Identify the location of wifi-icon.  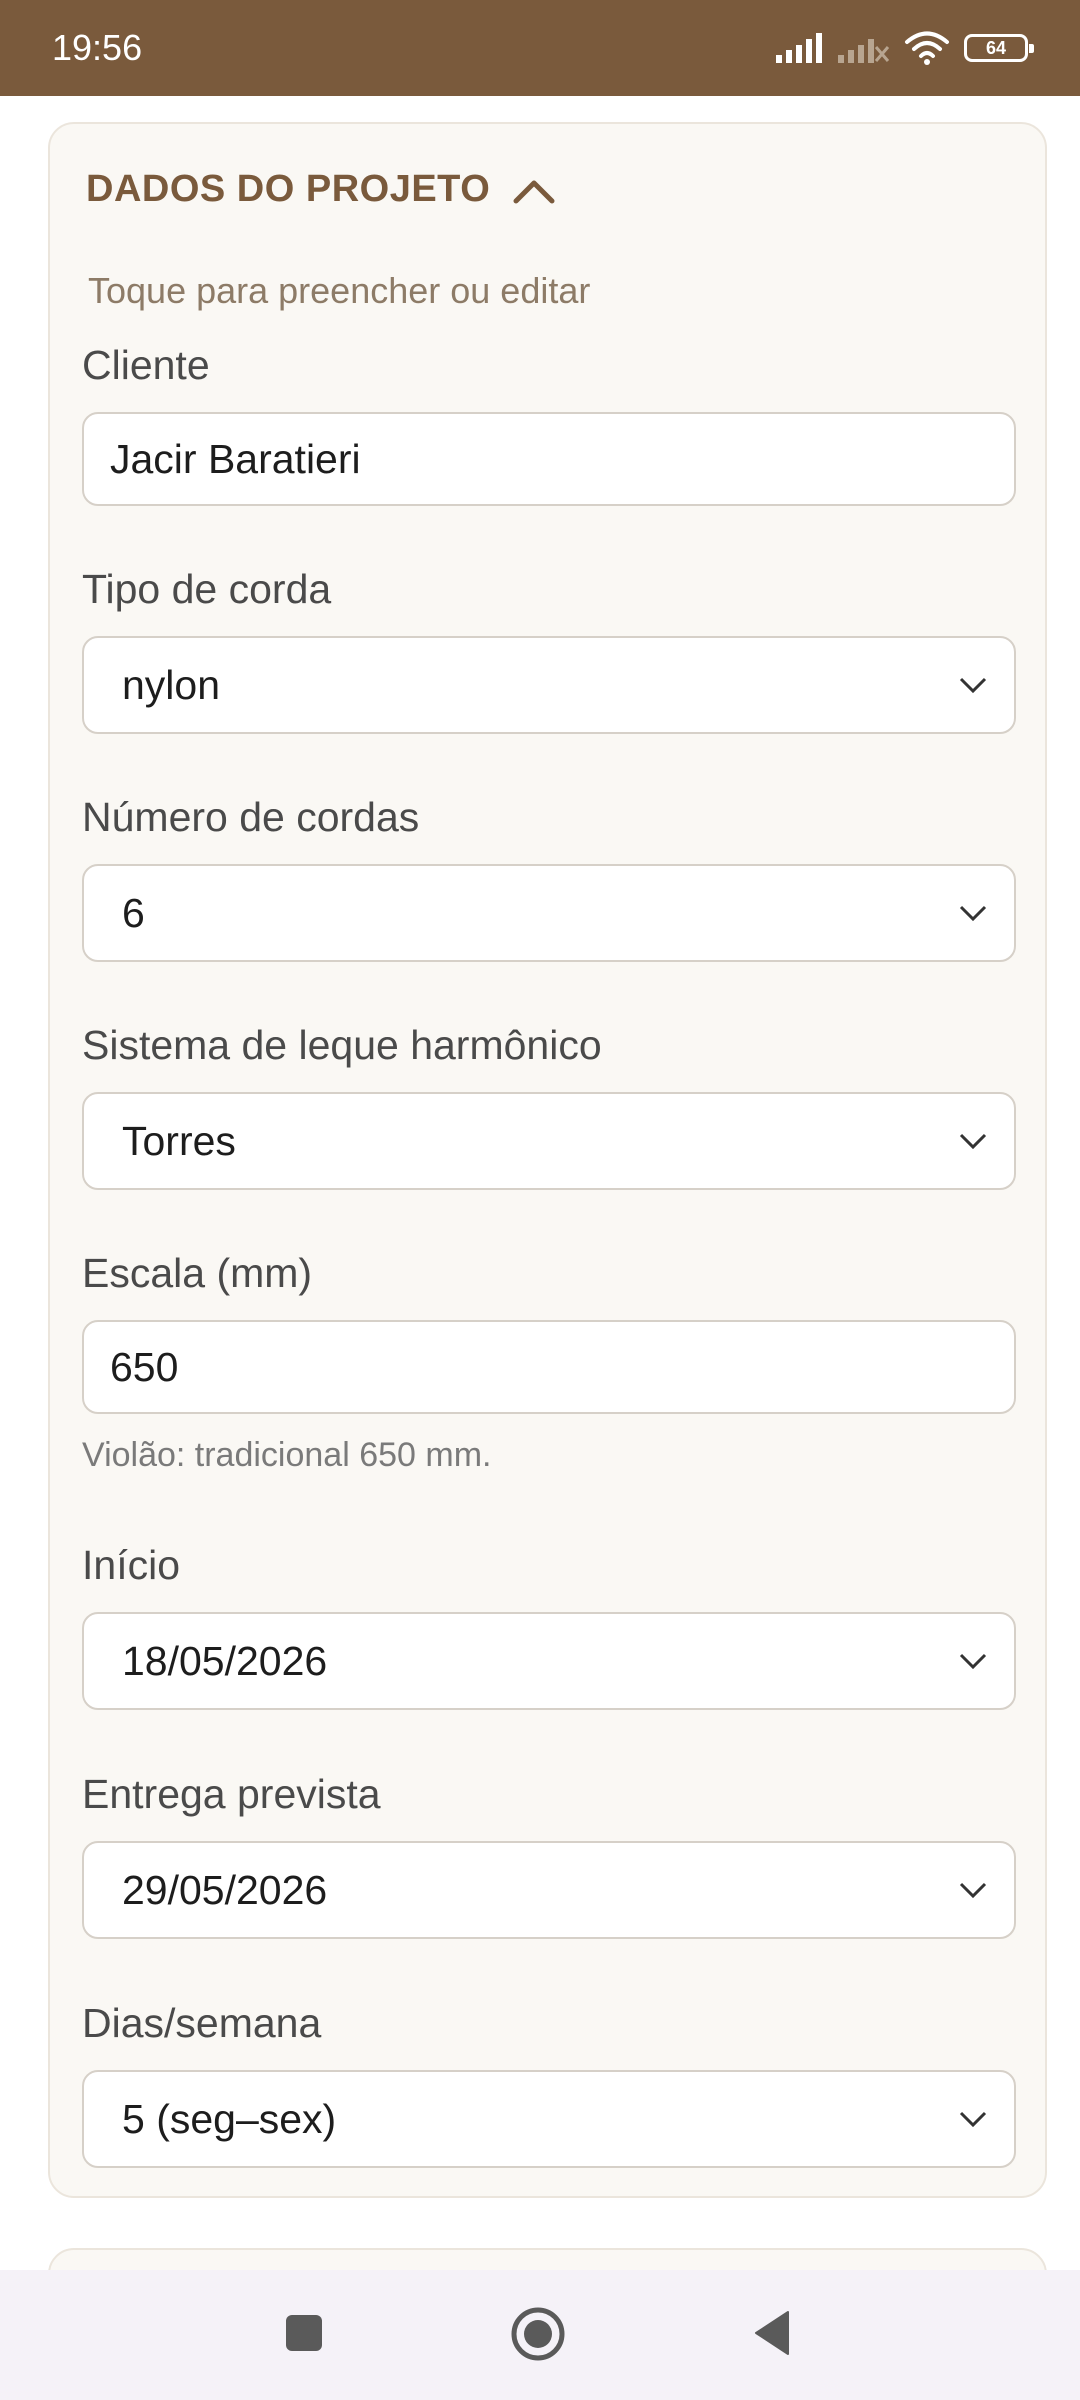
(927, 48).